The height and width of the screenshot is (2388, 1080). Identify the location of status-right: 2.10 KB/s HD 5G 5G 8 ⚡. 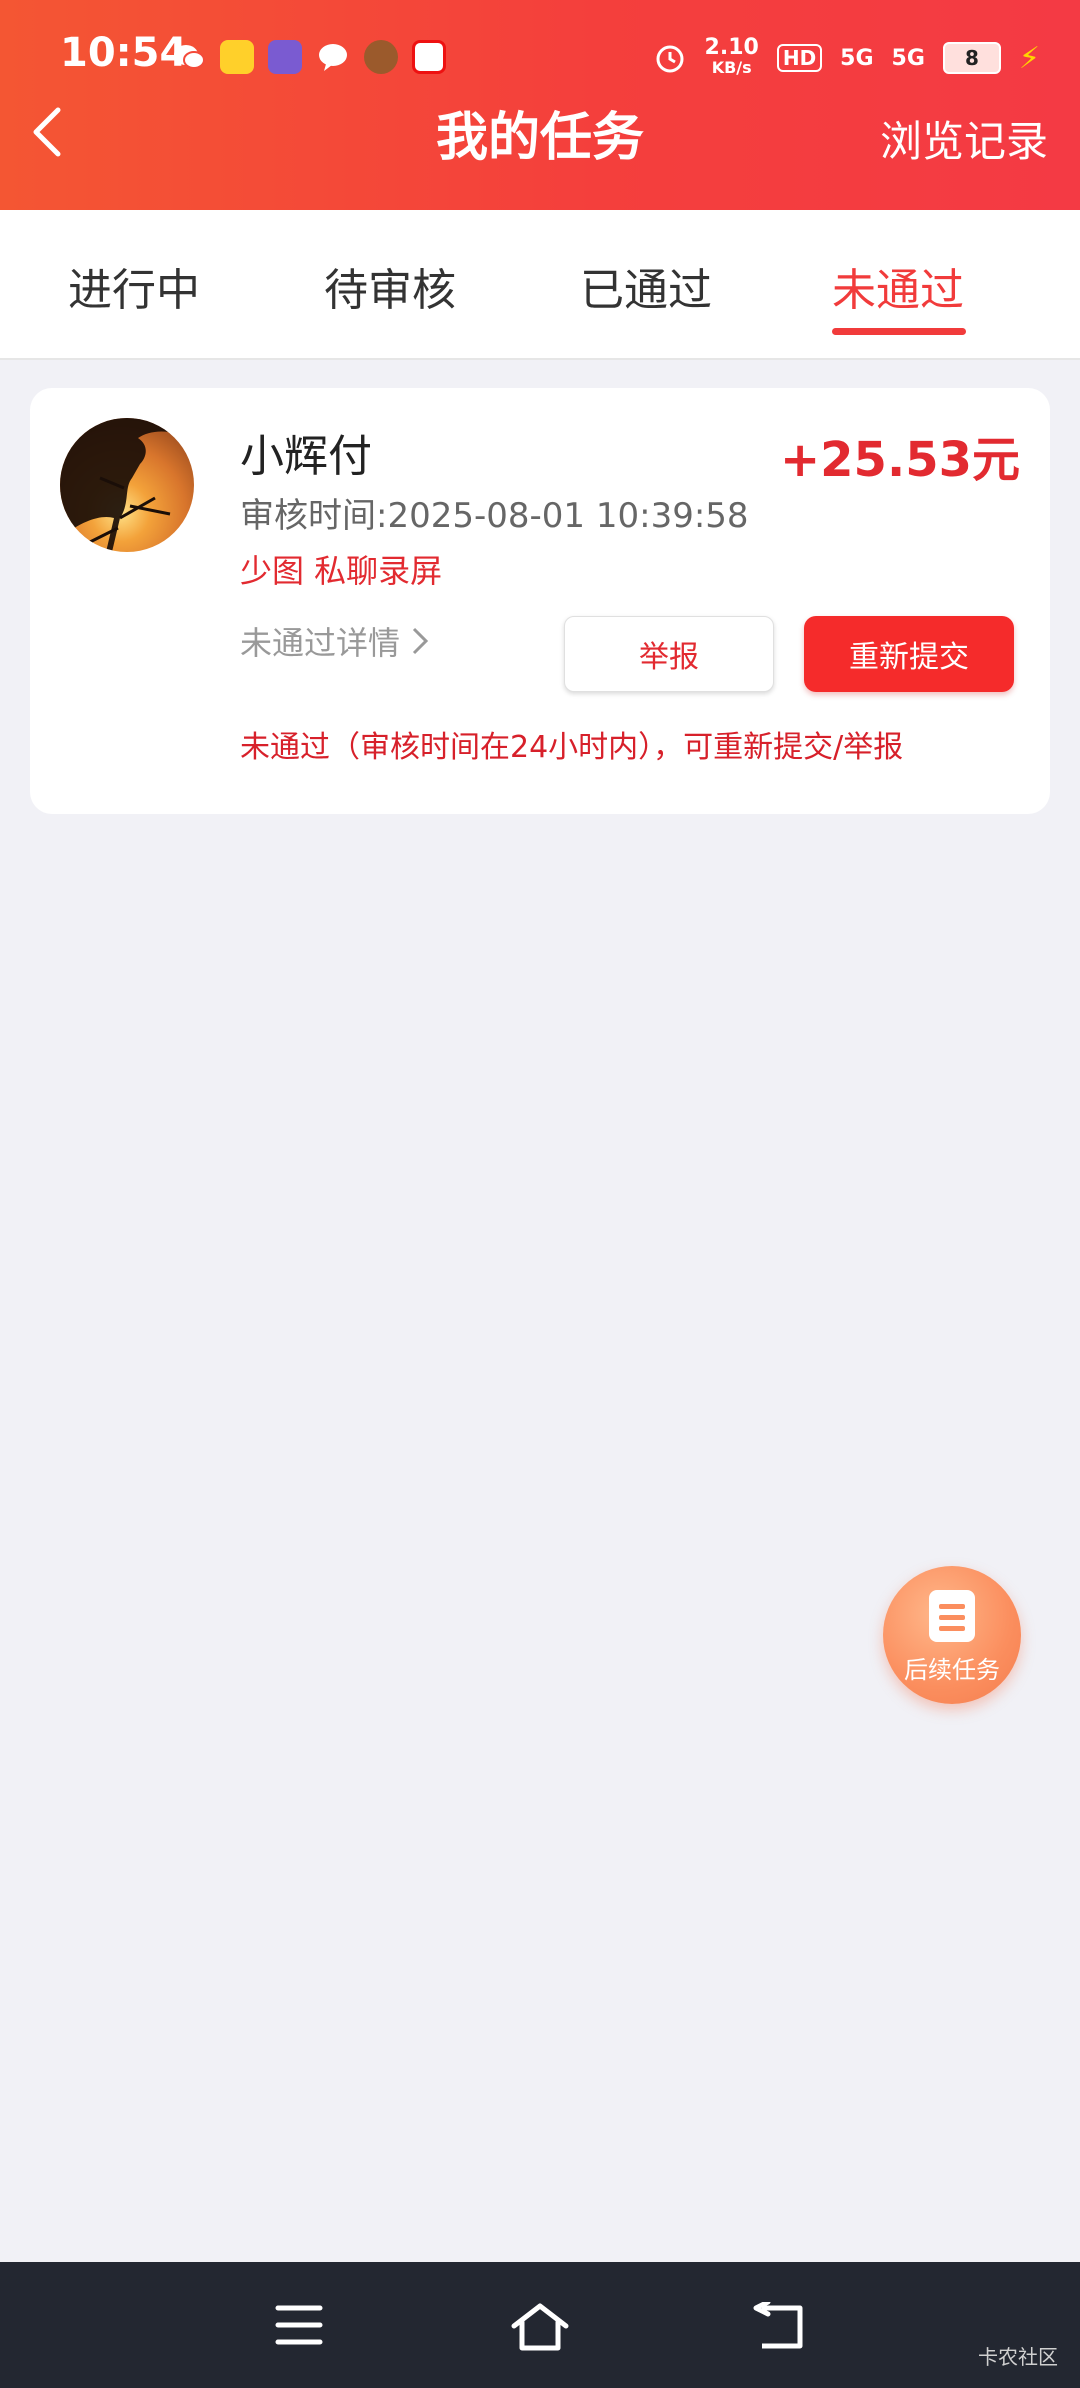
(846, 56).